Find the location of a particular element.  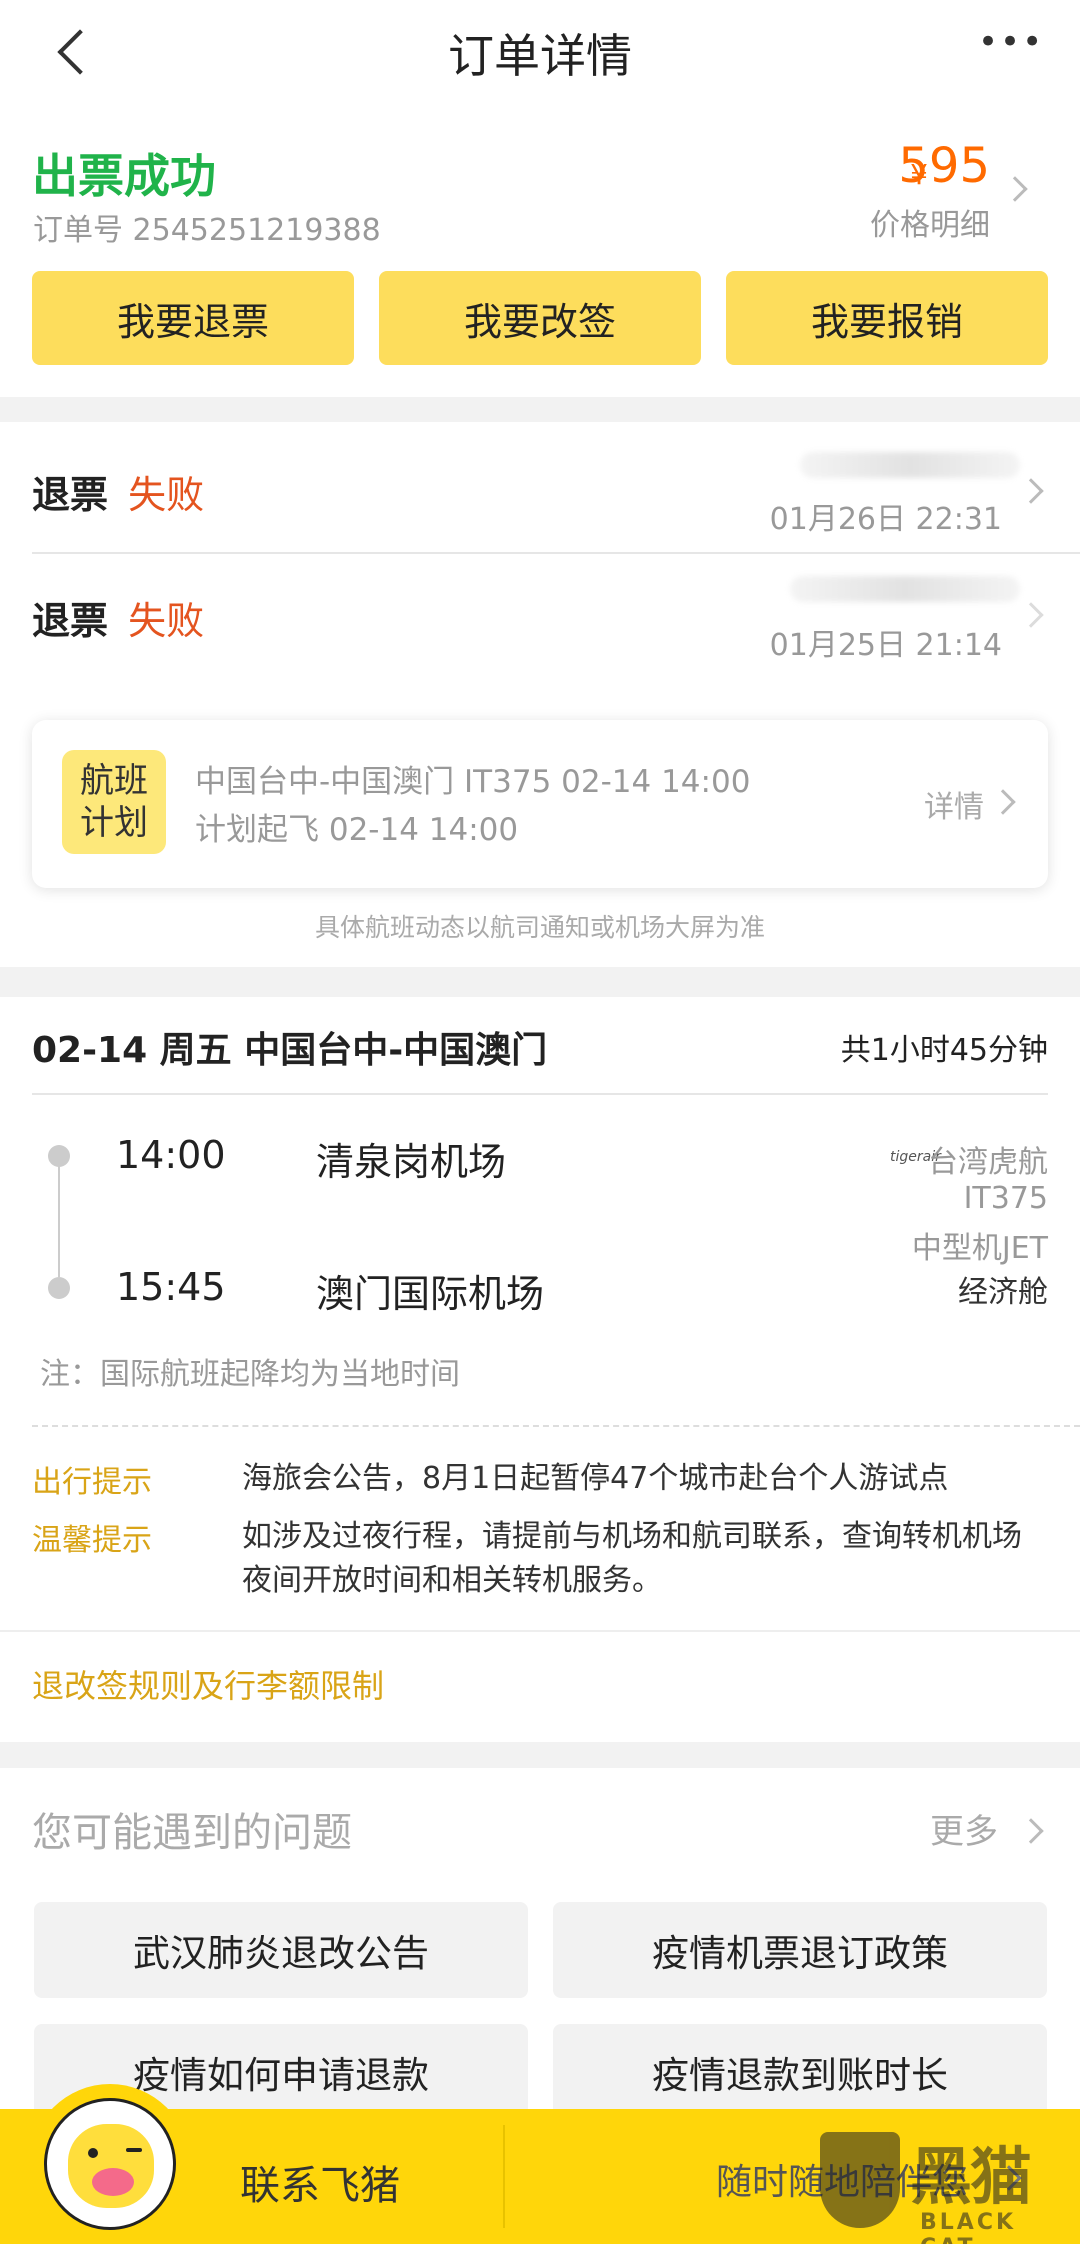

order-number-label: 订单号 is located at coordinates (78, 230).